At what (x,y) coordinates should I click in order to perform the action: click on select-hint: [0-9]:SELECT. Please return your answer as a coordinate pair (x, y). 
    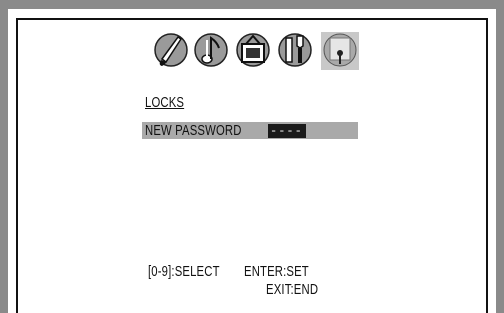
    Looking at the image, I should click on (184, 272).